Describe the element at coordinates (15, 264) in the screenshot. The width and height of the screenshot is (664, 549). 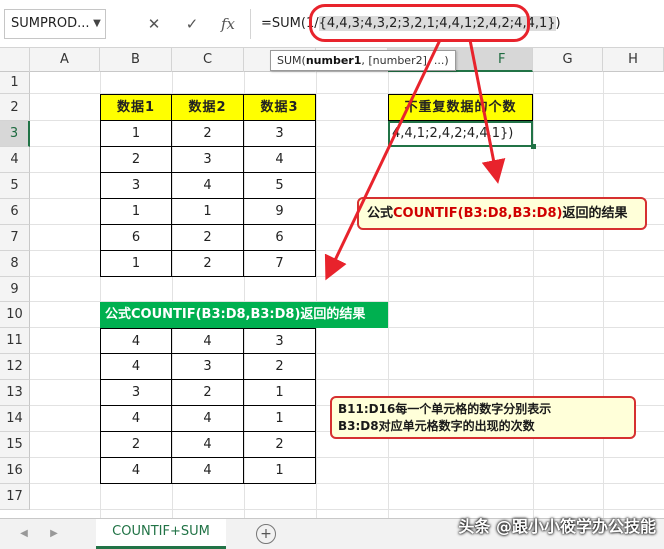
I see `row-header-8: 8` at that location.